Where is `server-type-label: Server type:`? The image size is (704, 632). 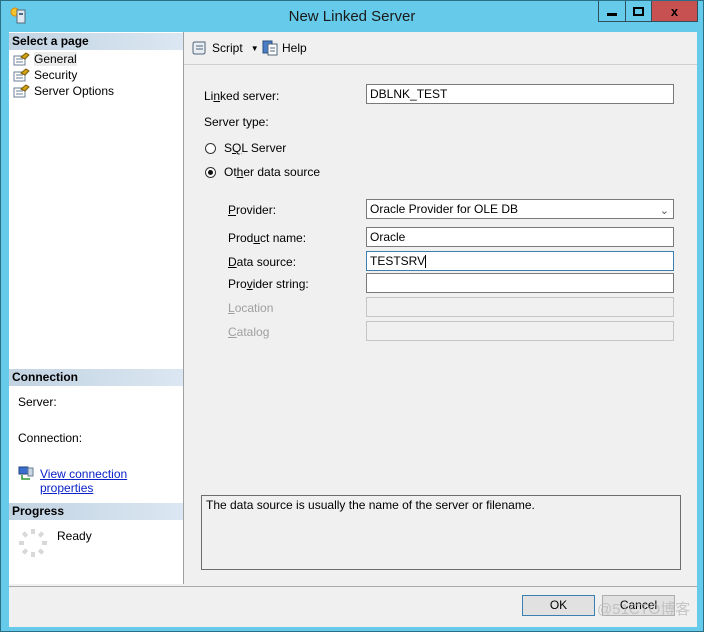 server-type-label: Server type: is located at coordinates (236, 122).